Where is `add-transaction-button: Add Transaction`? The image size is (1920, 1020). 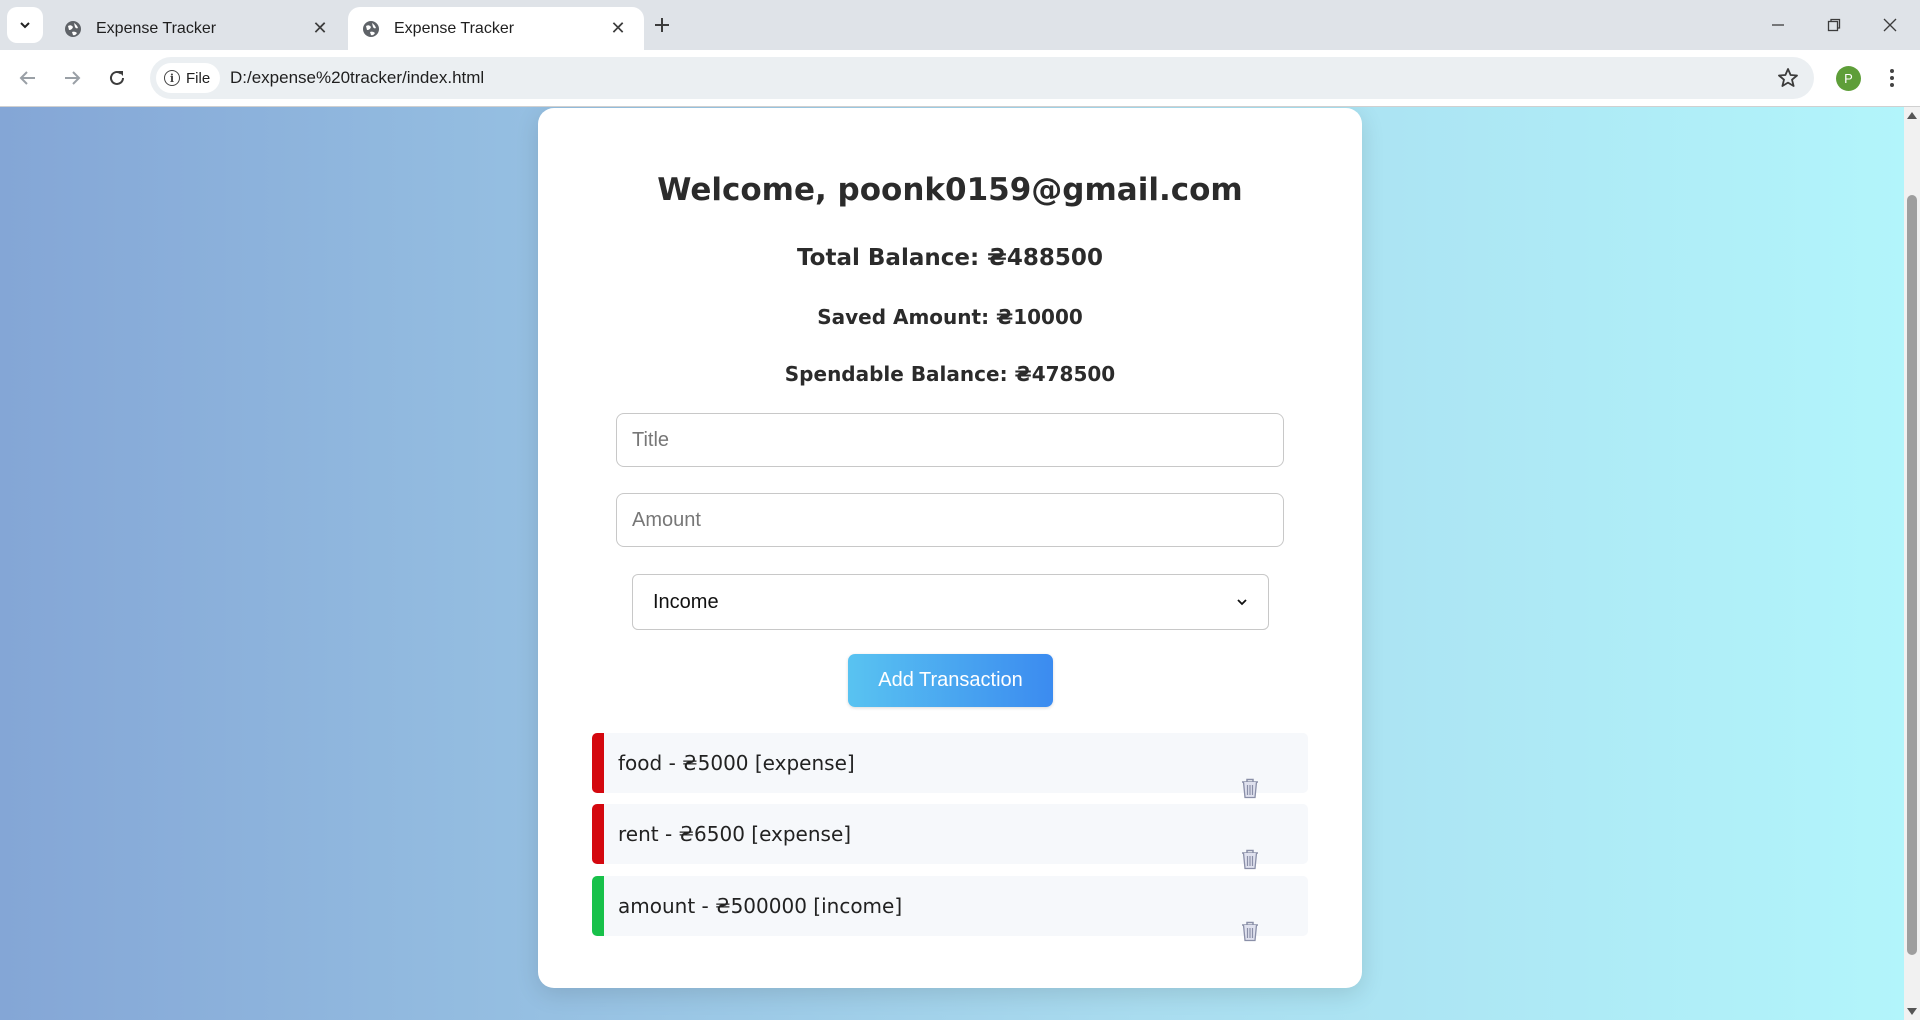 add-transaction-button: Add Transaction is located at coordinates (950, 680).